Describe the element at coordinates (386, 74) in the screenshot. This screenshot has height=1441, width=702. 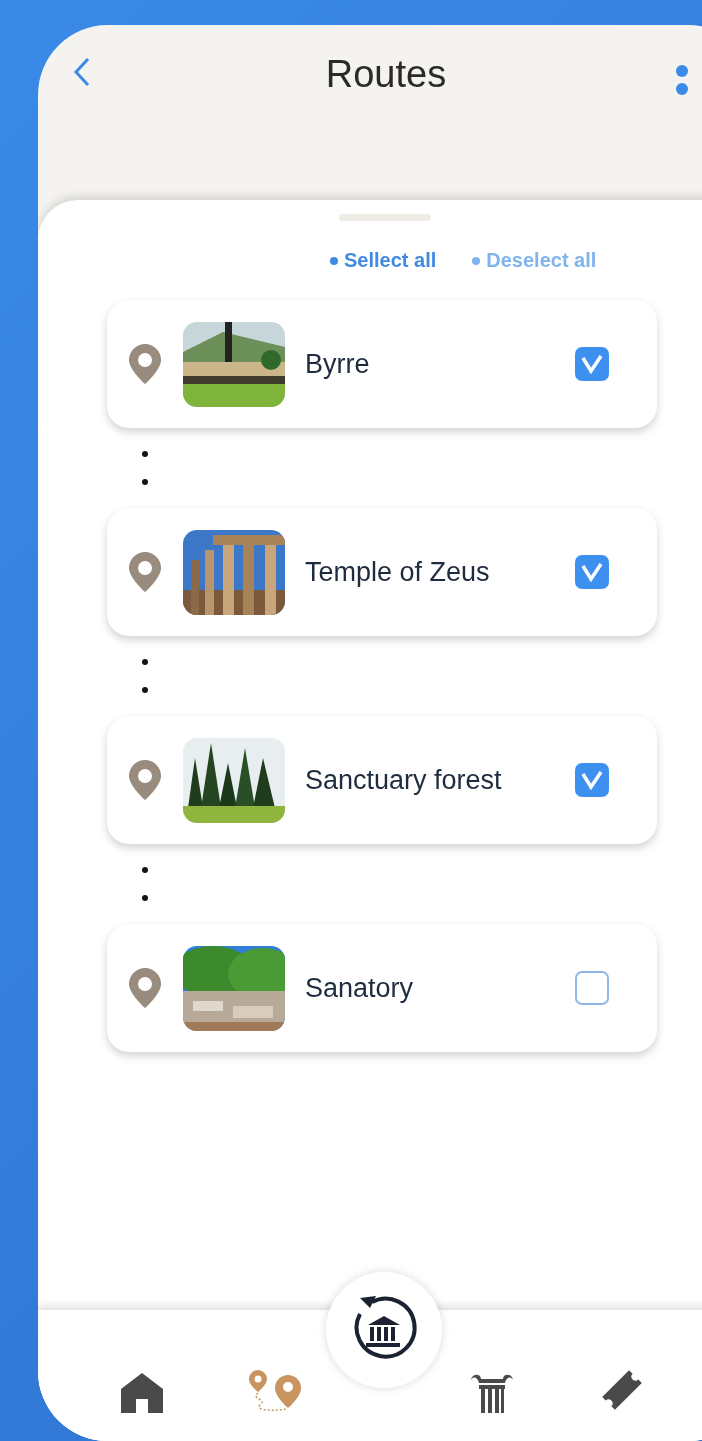
I see `page-title: Routes` at that location.